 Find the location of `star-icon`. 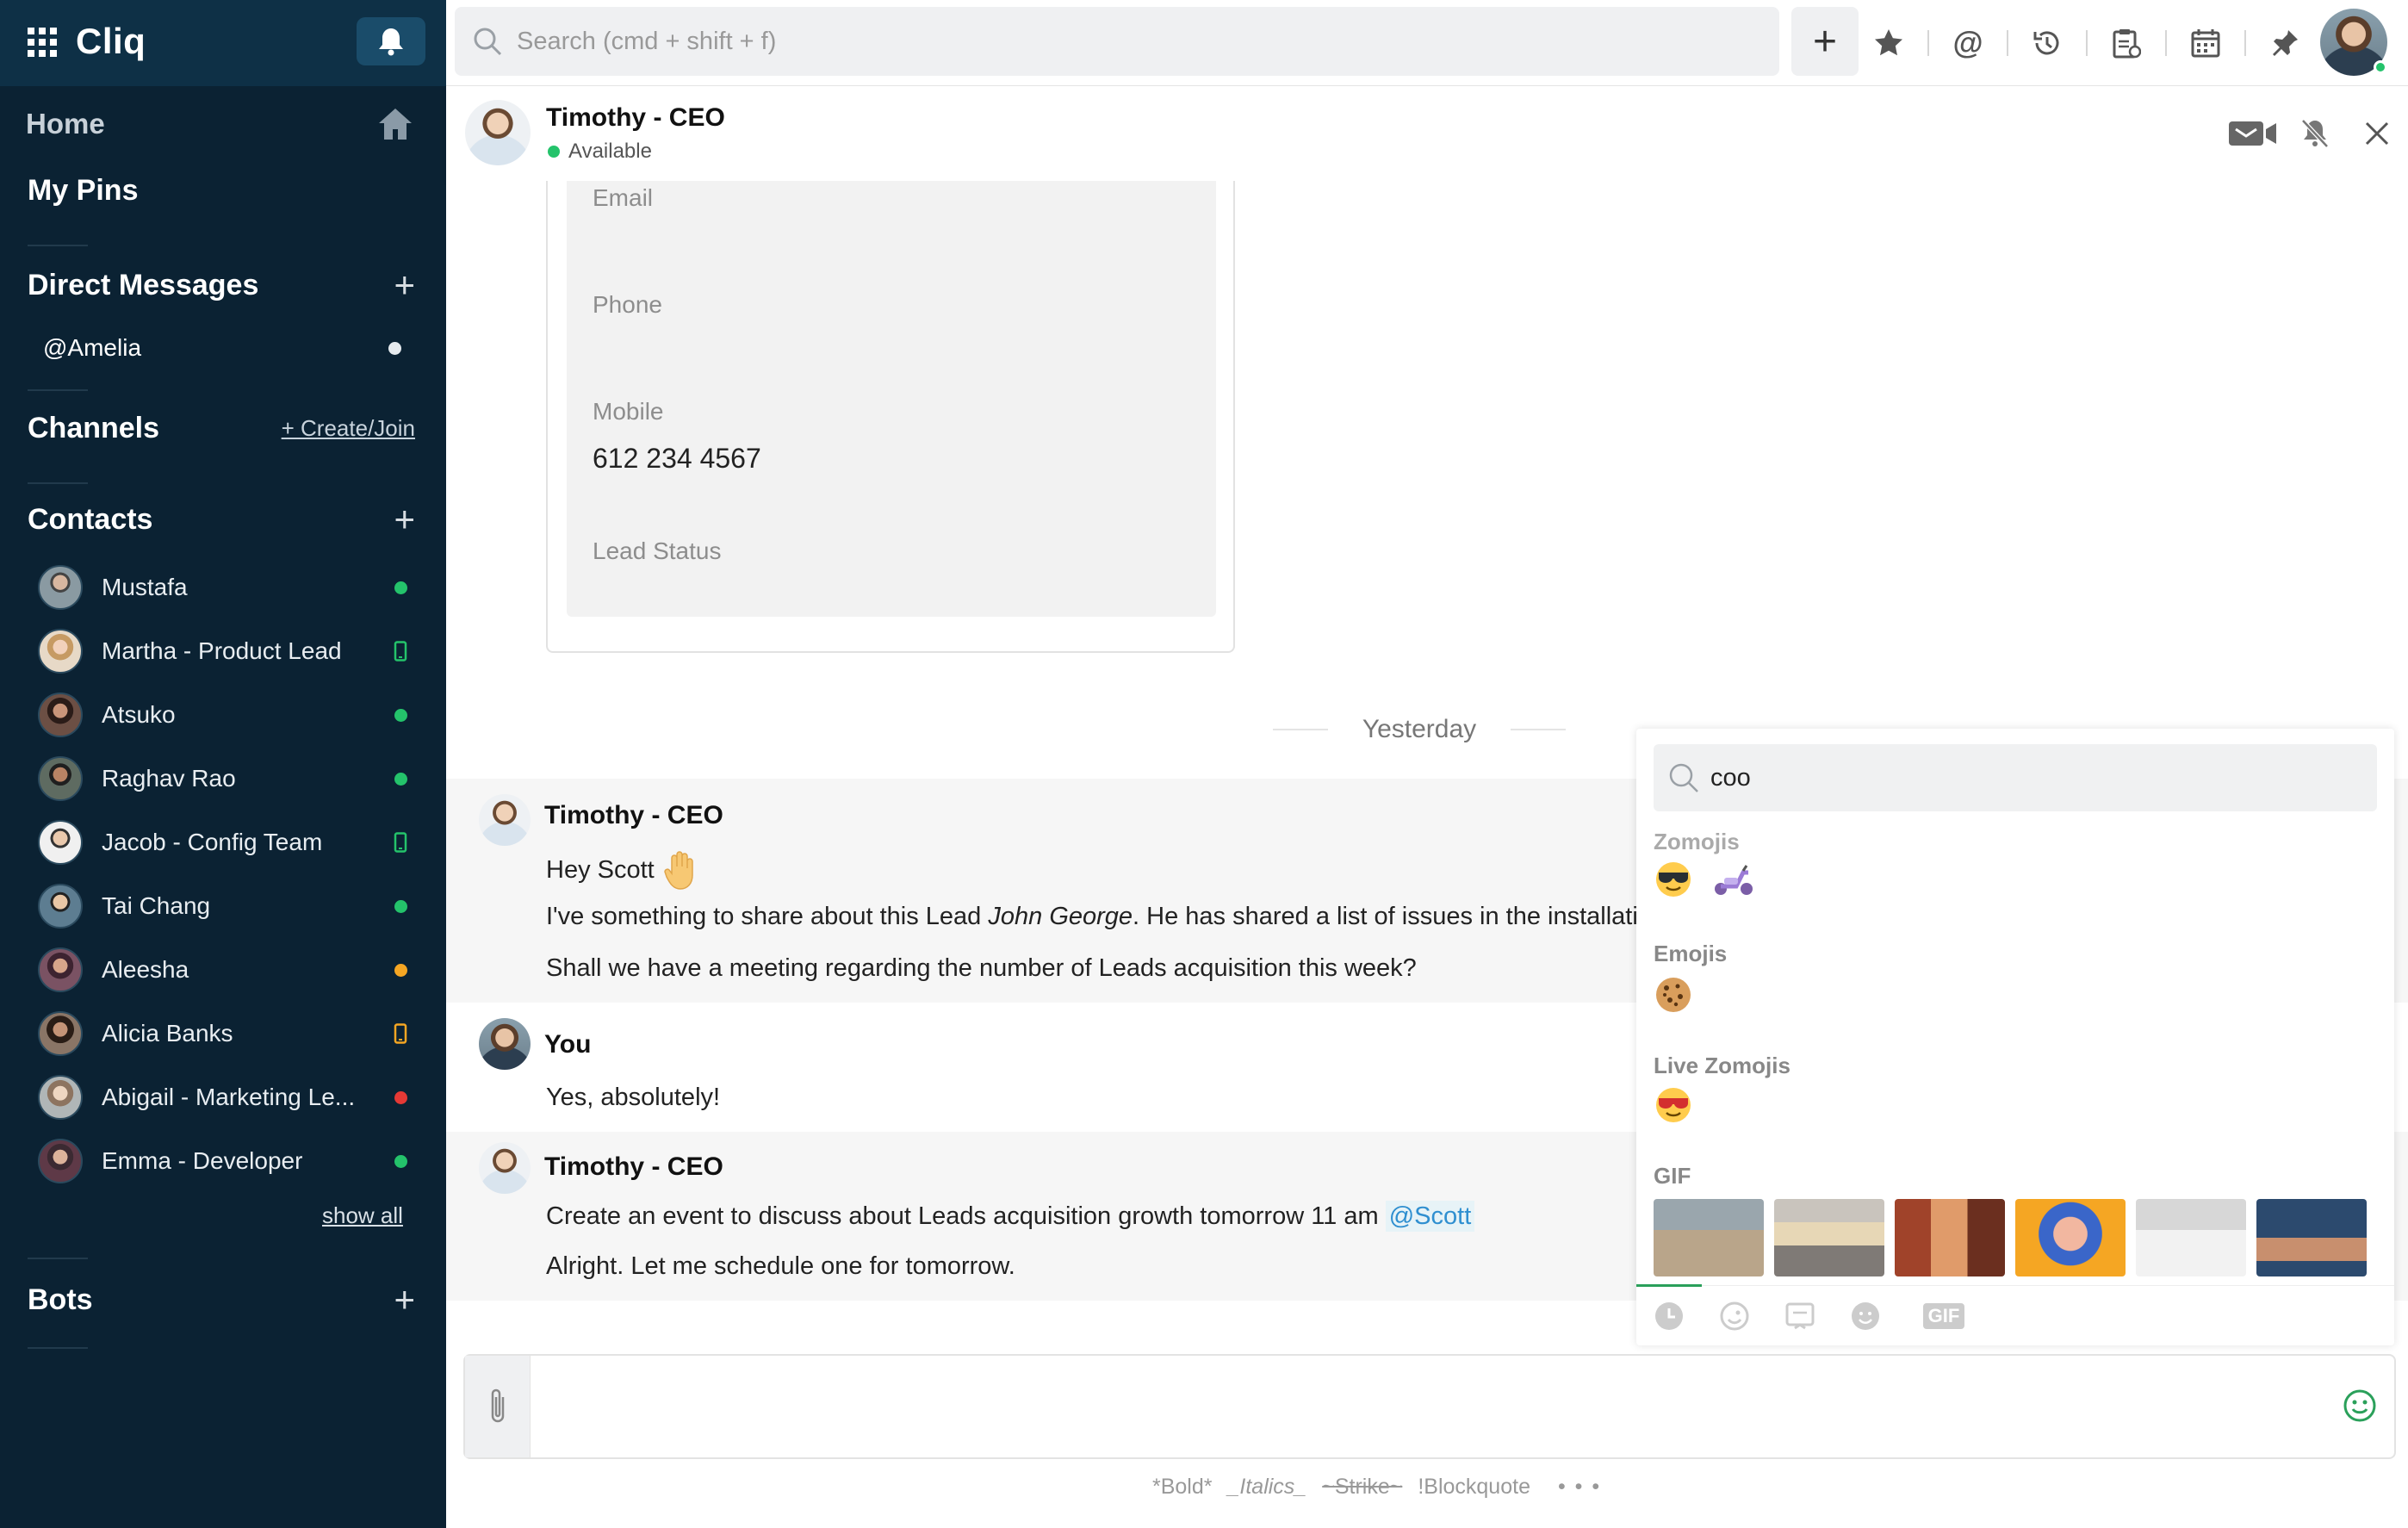

star-icon is located at coordinates (1889, 43).